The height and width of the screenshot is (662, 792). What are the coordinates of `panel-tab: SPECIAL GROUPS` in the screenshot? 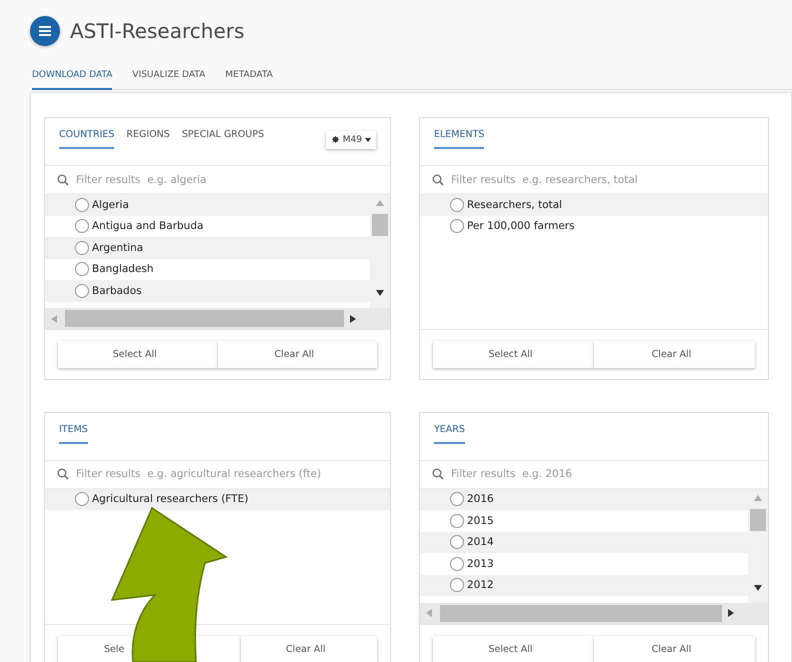 It's located at (223, 139).